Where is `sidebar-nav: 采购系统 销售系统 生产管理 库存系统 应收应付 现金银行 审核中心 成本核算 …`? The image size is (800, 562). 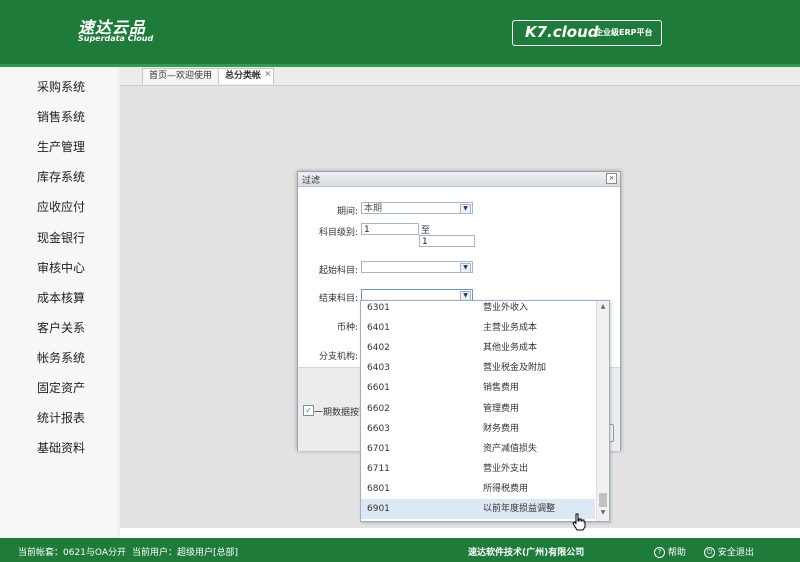
sidebar-nav: 采购系统 销售系统 生产管理 库存系统 应收应付 现金银行 审核中心 成本核算 … is located at coordinates (59, 302).